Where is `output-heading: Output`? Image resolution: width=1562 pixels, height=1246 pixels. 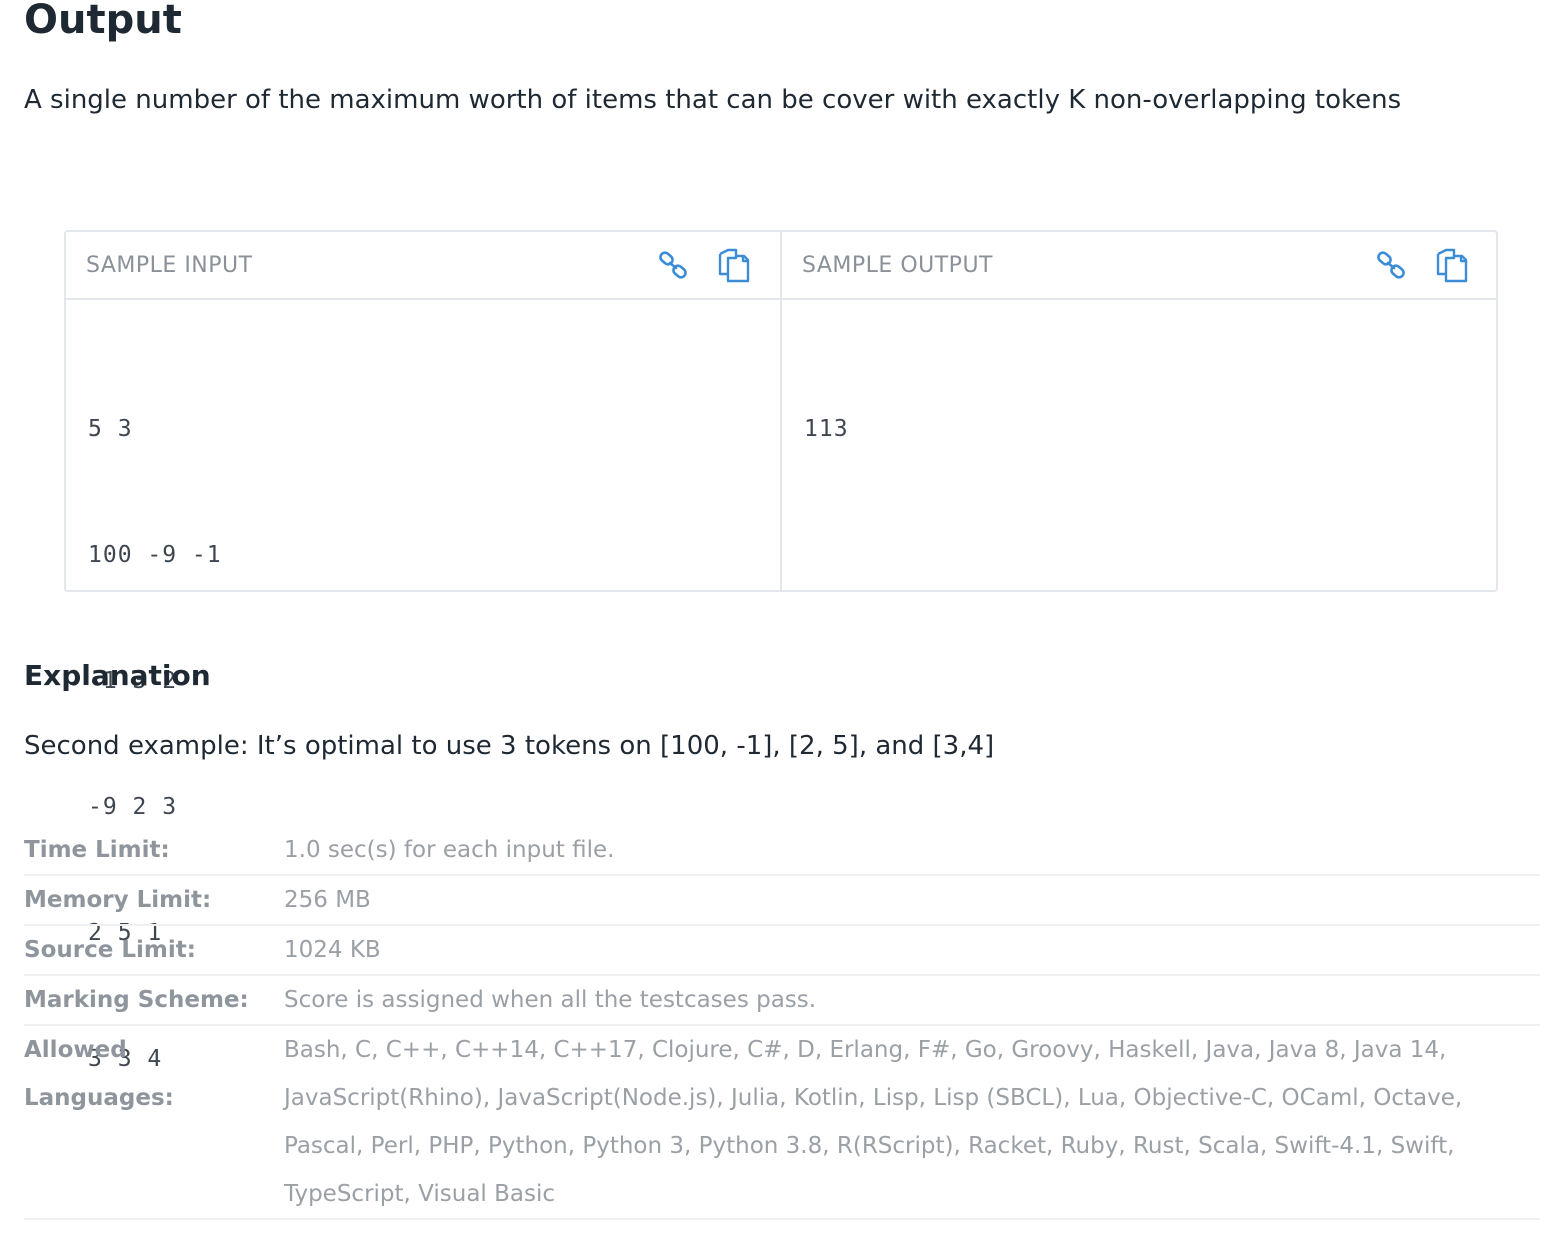
output-heading: Output is located at coordinates (103, 21).